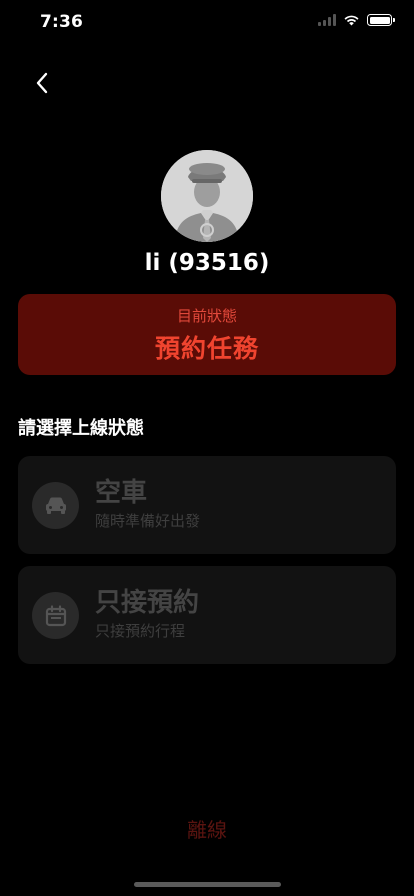 This screenshot has width=414, height=896. What do you see at coordinates (207, 505) in the screenshot?
I see `option-empty-car: 空車 隨時準備好出發` at bounding box center [207, 505].